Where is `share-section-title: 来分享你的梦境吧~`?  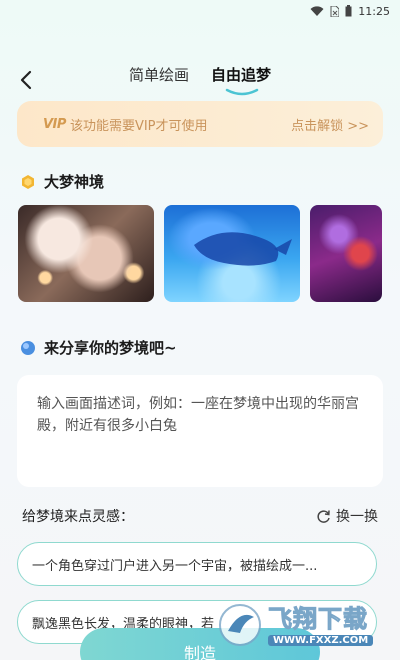 share-section-title: 来分享你的梦境吧~ is located at coordinates (98, 347).